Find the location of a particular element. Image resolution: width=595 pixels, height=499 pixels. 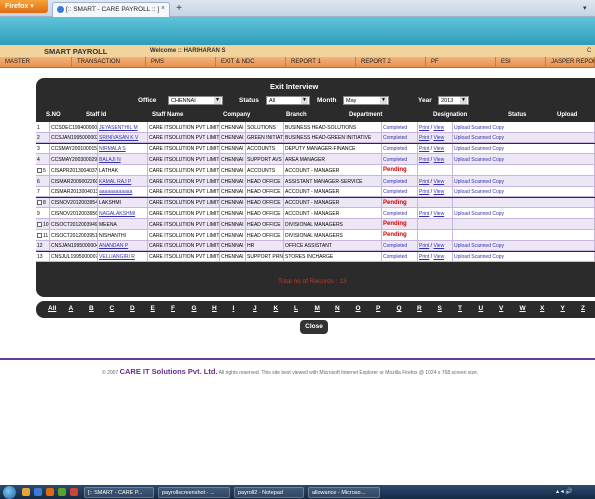

start-button is located at coordinates (9, 492).